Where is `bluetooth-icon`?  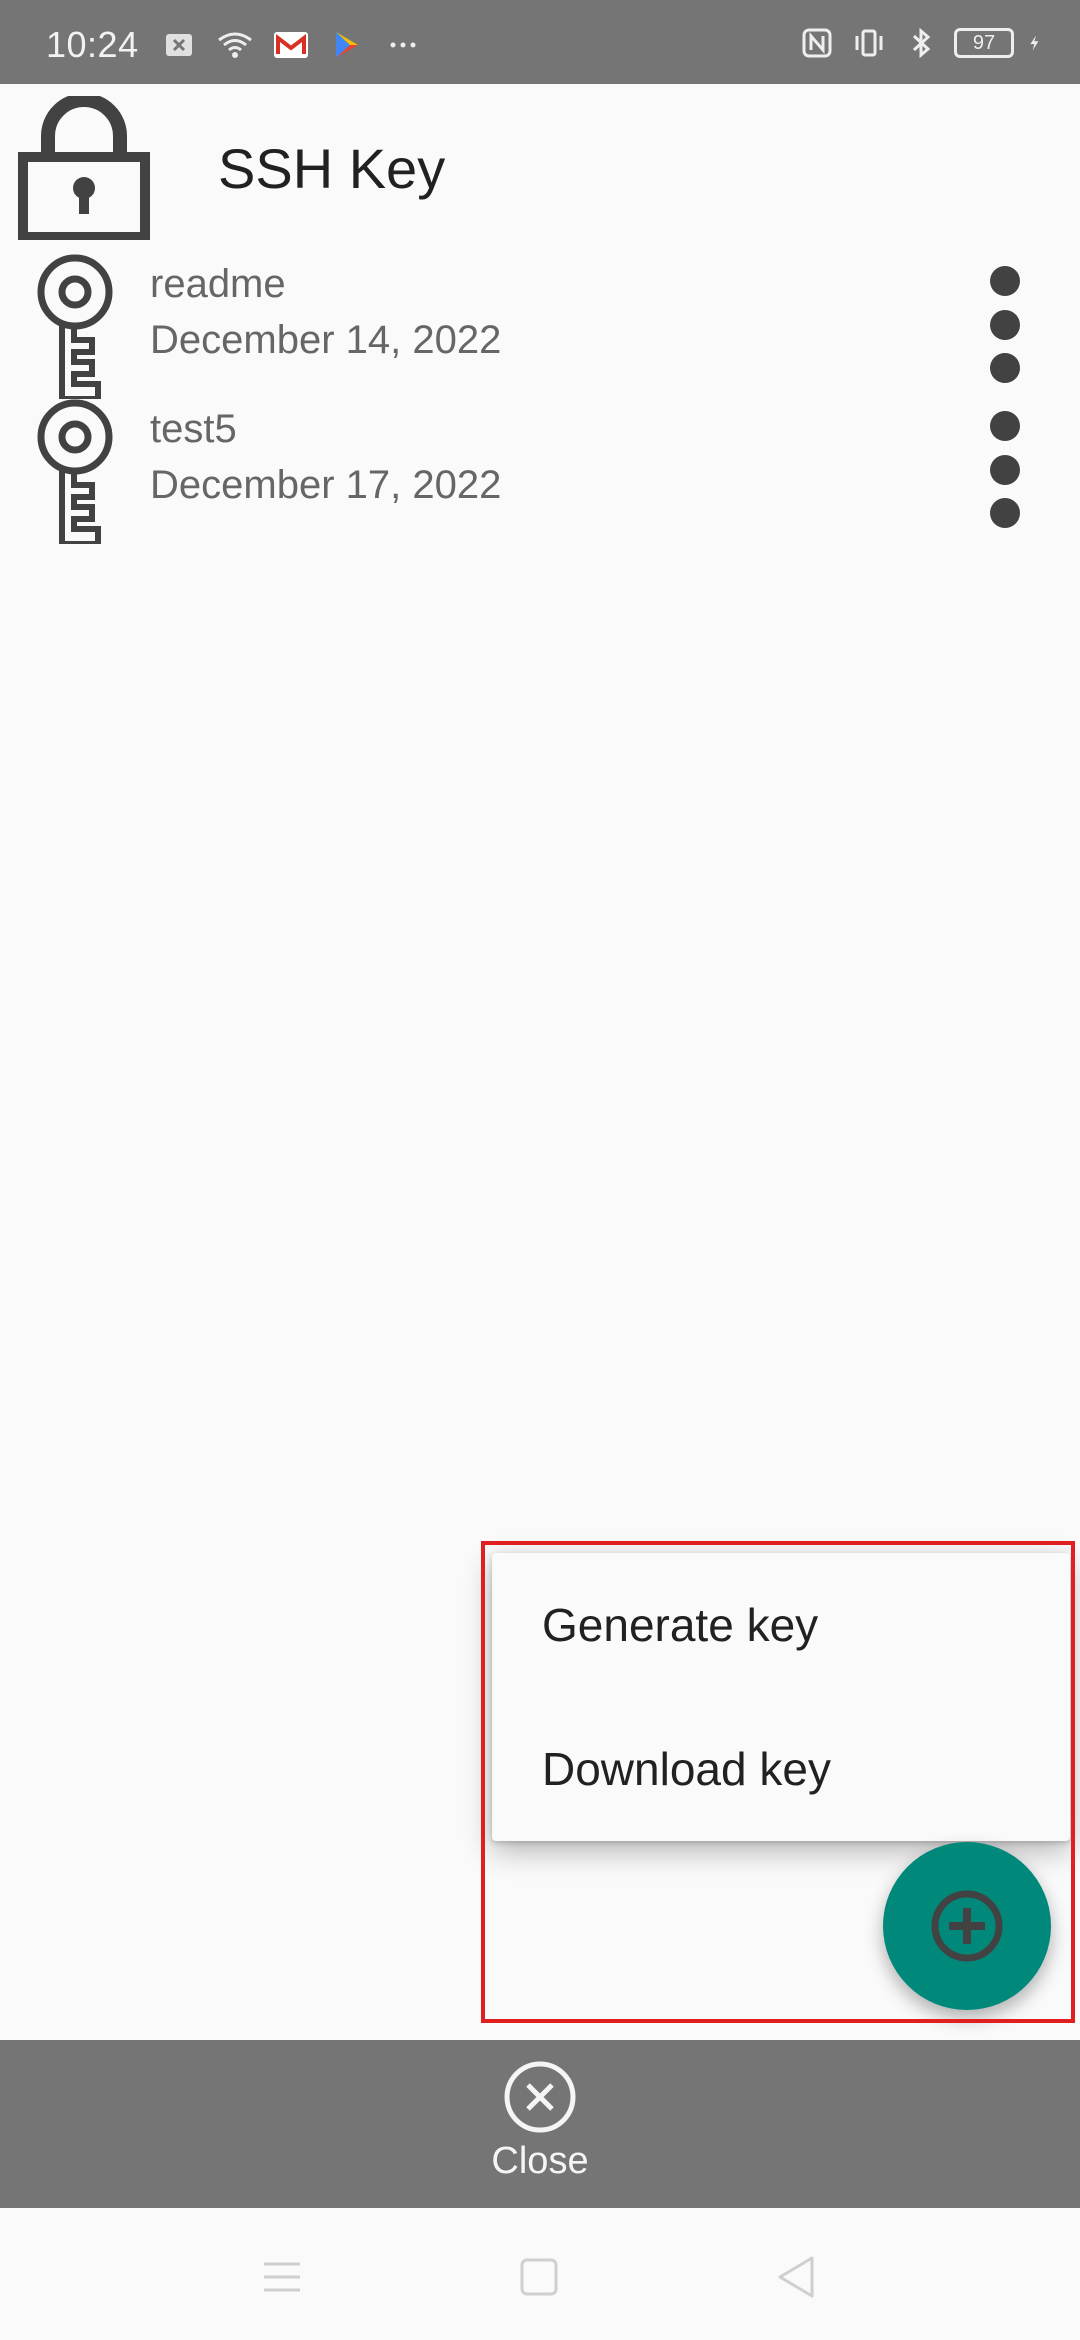 bluetooth-icon is located at coordinates (921, 43).